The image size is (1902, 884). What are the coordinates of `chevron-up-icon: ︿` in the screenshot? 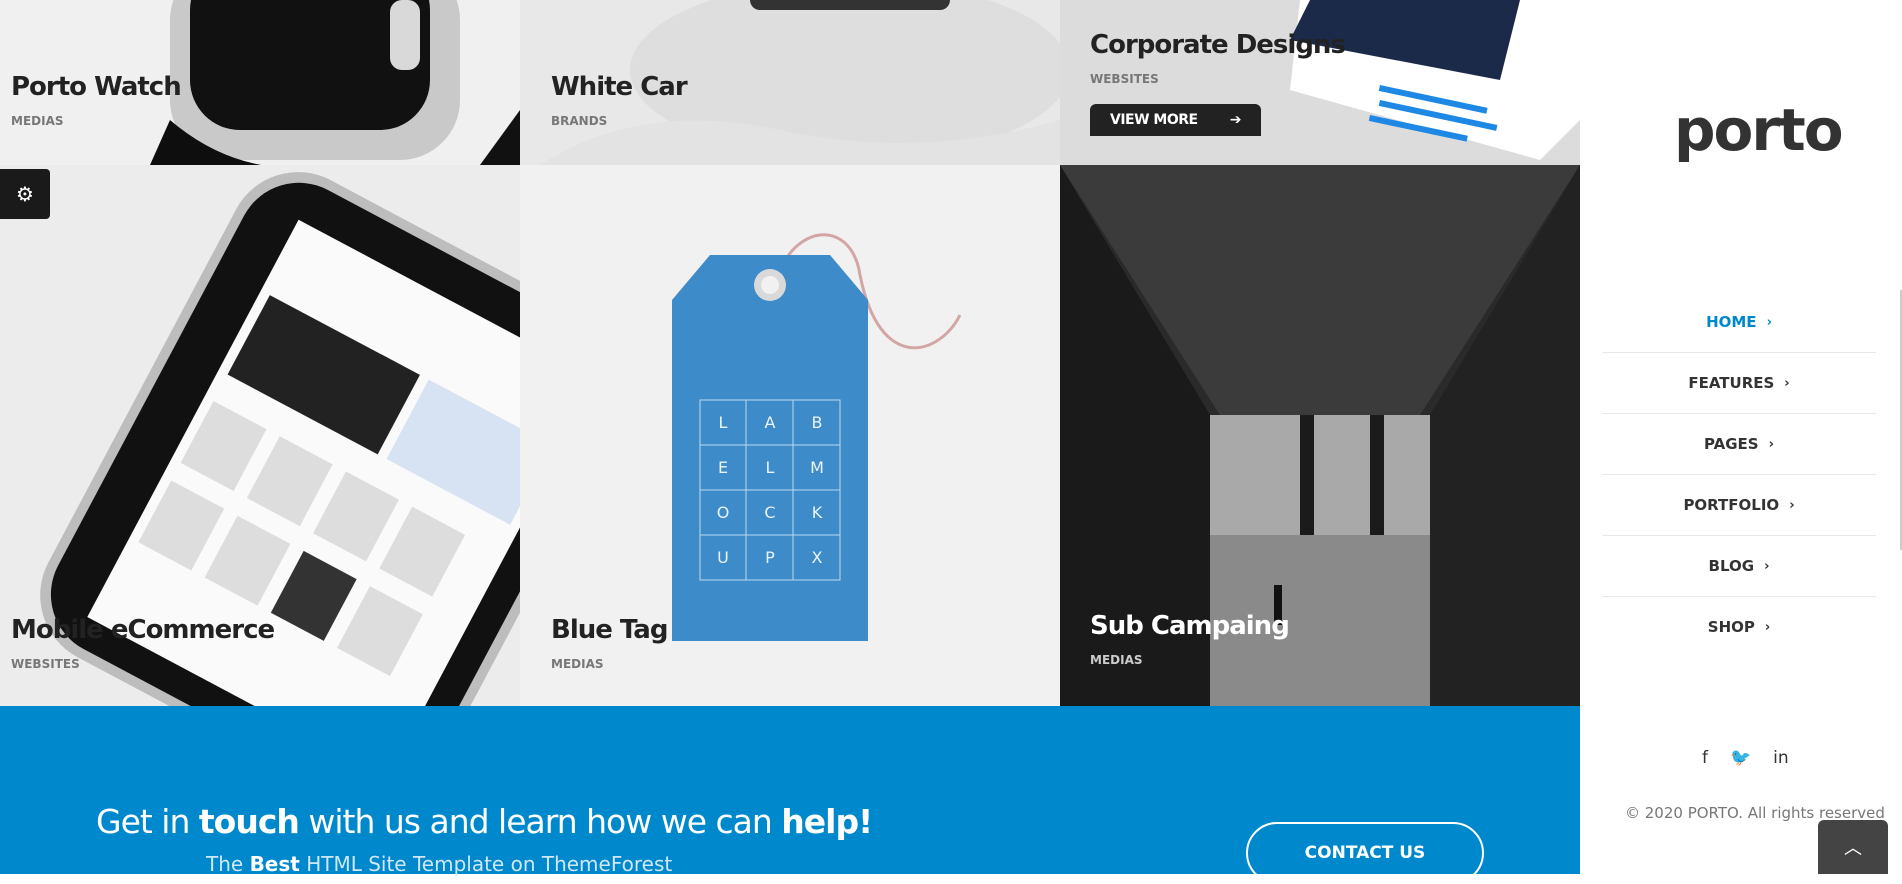 It's located at (1853, 848).